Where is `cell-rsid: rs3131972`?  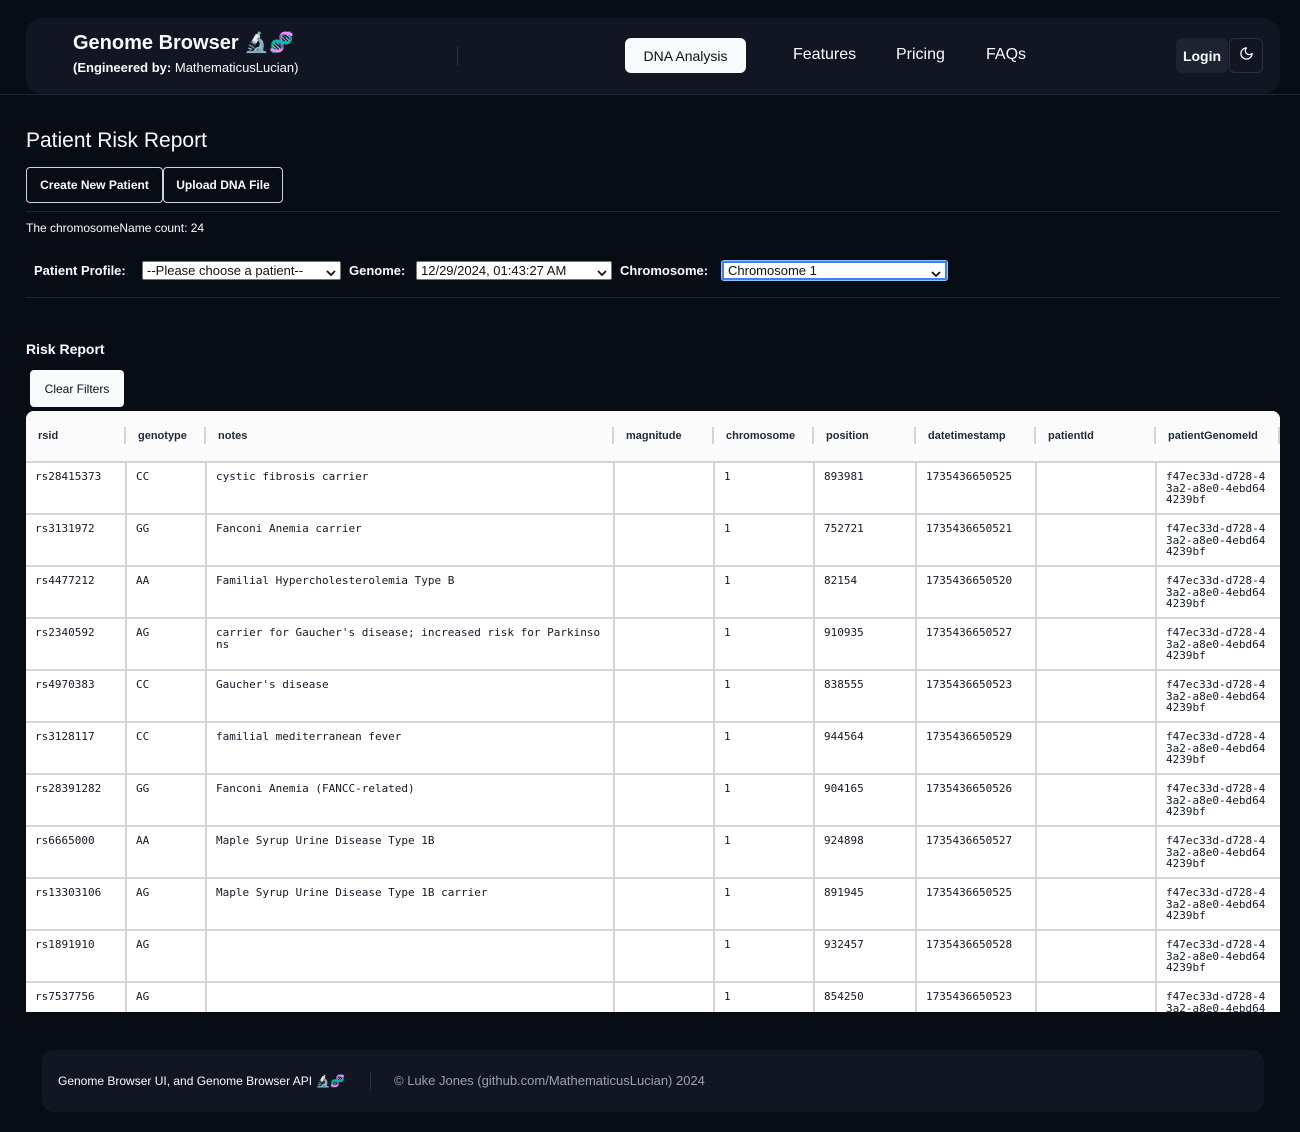 cell-rsid: rs3131972 is located at coordinates (76, 540).